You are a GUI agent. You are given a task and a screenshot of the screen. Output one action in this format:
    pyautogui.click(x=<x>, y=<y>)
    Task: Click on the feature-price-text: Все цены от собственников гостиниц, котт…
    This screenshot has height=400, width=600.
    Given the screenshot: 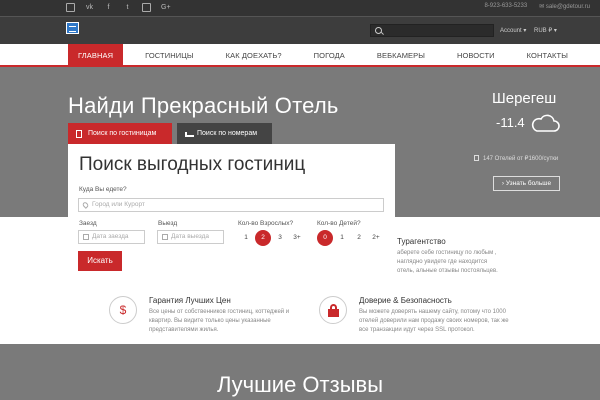 What is the action you would take?
    pyautogui.click(x=219, y=321)
    